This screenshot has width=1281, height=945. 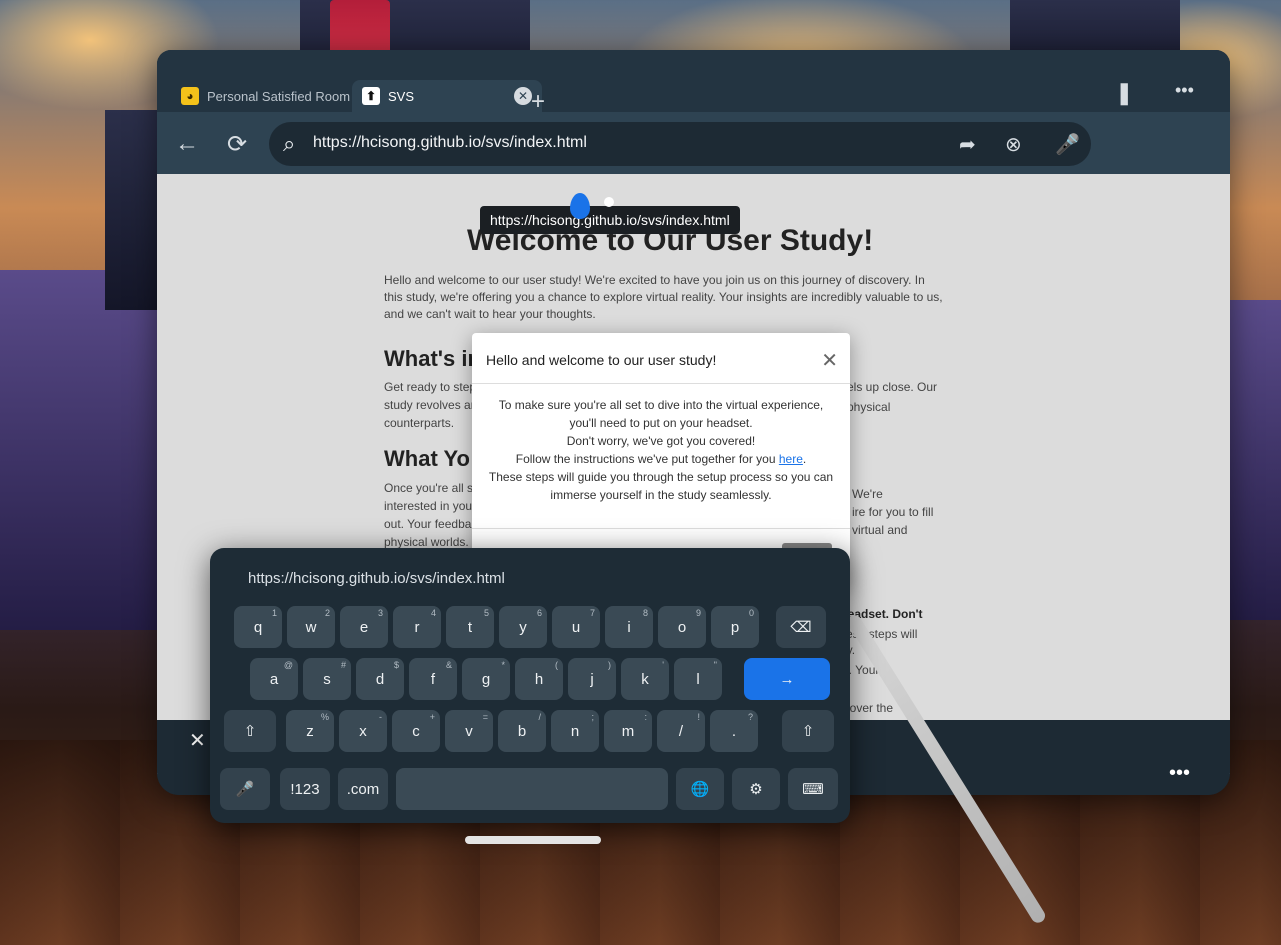 I want to click on key-u: u7, so click(x=576, y=627).